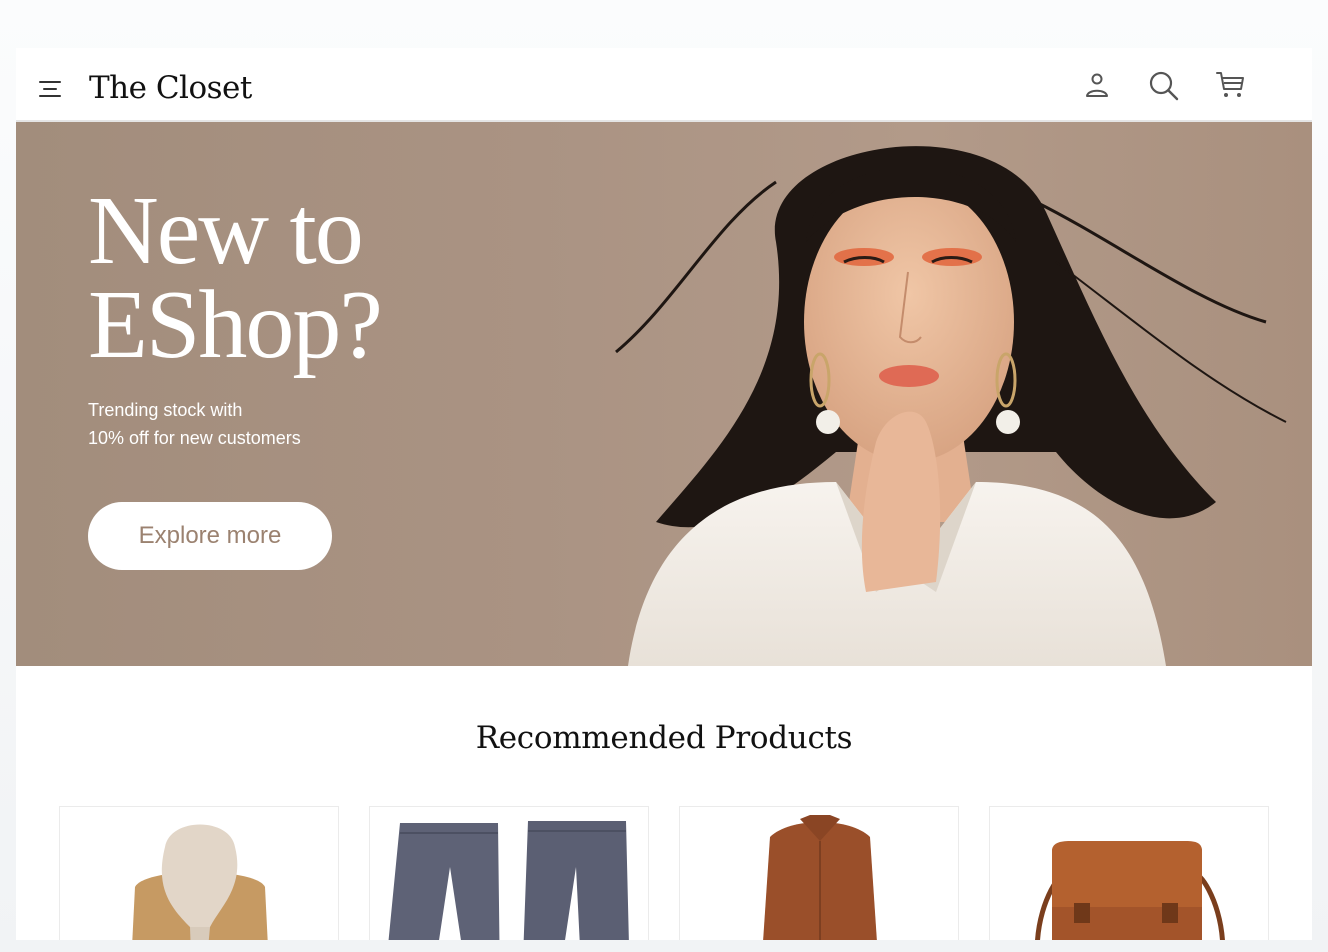 Image resolution: width=1328 pixels, height=952 pixels. What do you see at coordinates (664, 738) in the screenshot?
I see `section-title: Recommended Products` at bounding box center [664, 738].